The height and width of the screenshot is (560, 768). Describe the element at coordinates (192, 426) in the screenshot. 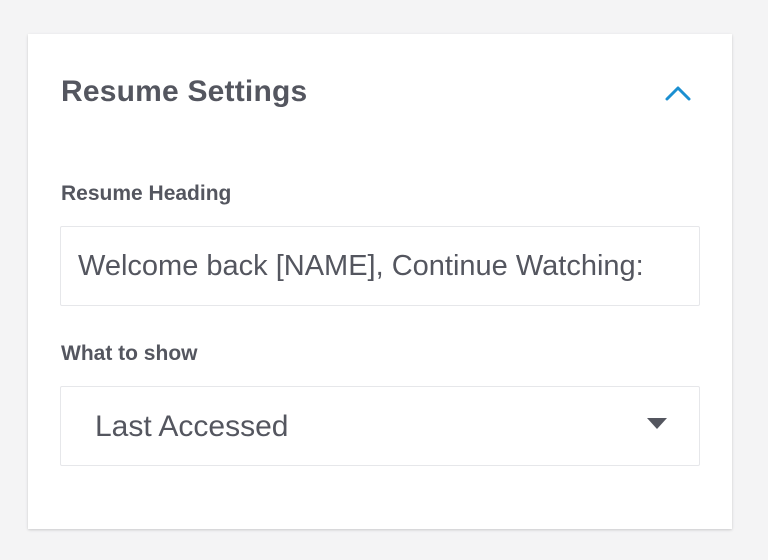

I see `selected-value: Last Accessed` at that location.